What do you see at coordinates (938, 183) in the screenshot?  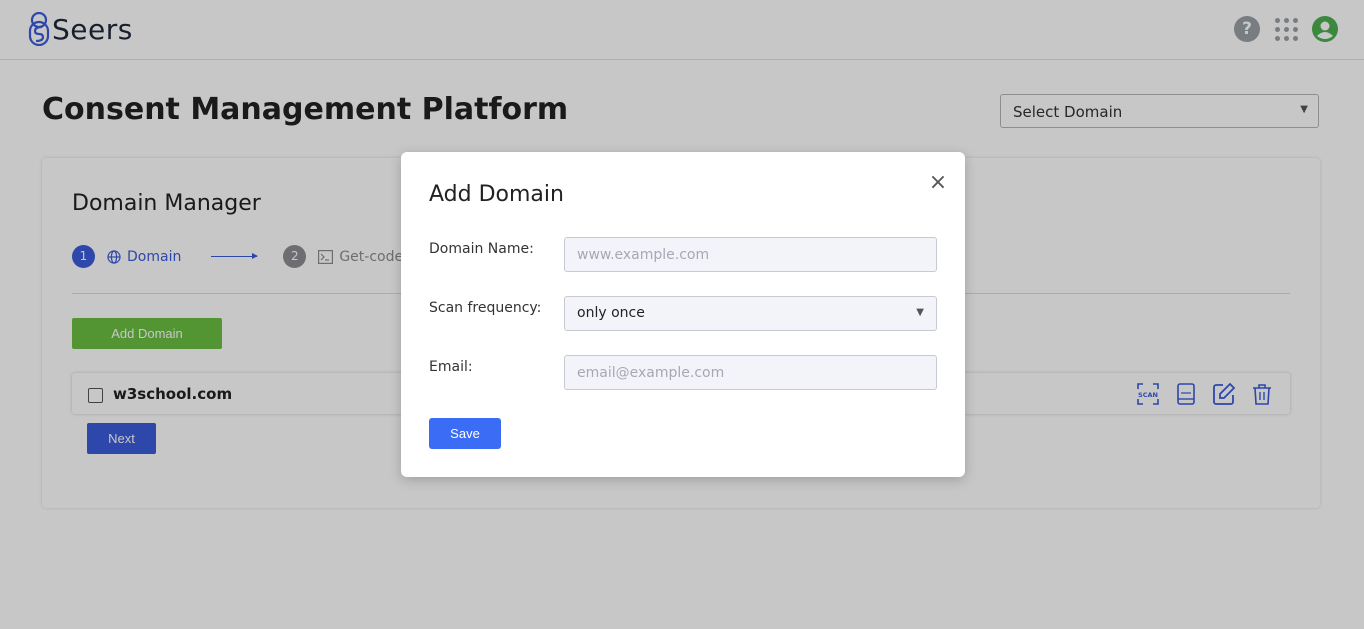 I see `close-icon: ×` at bounding box center [938, 183].